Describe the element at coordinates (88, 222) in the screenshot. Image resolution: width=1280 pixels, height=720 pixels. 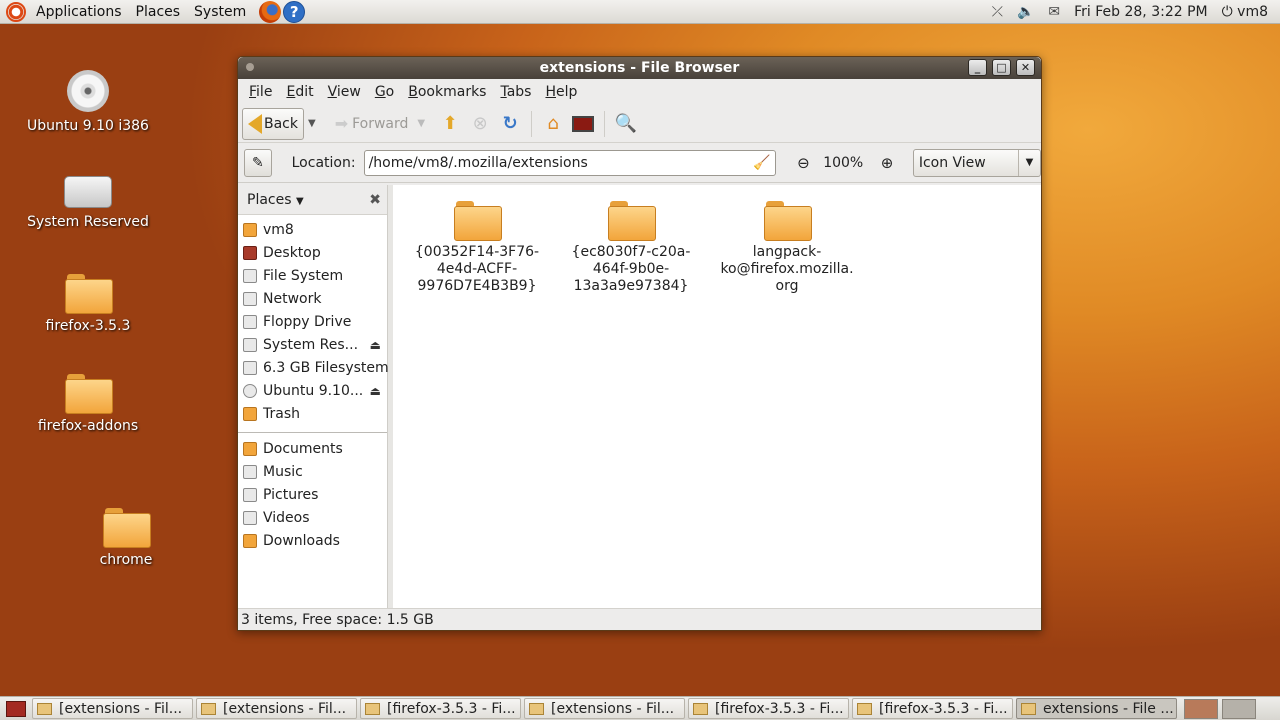
I see `desktop-icon-label: System Reserved` at that location.